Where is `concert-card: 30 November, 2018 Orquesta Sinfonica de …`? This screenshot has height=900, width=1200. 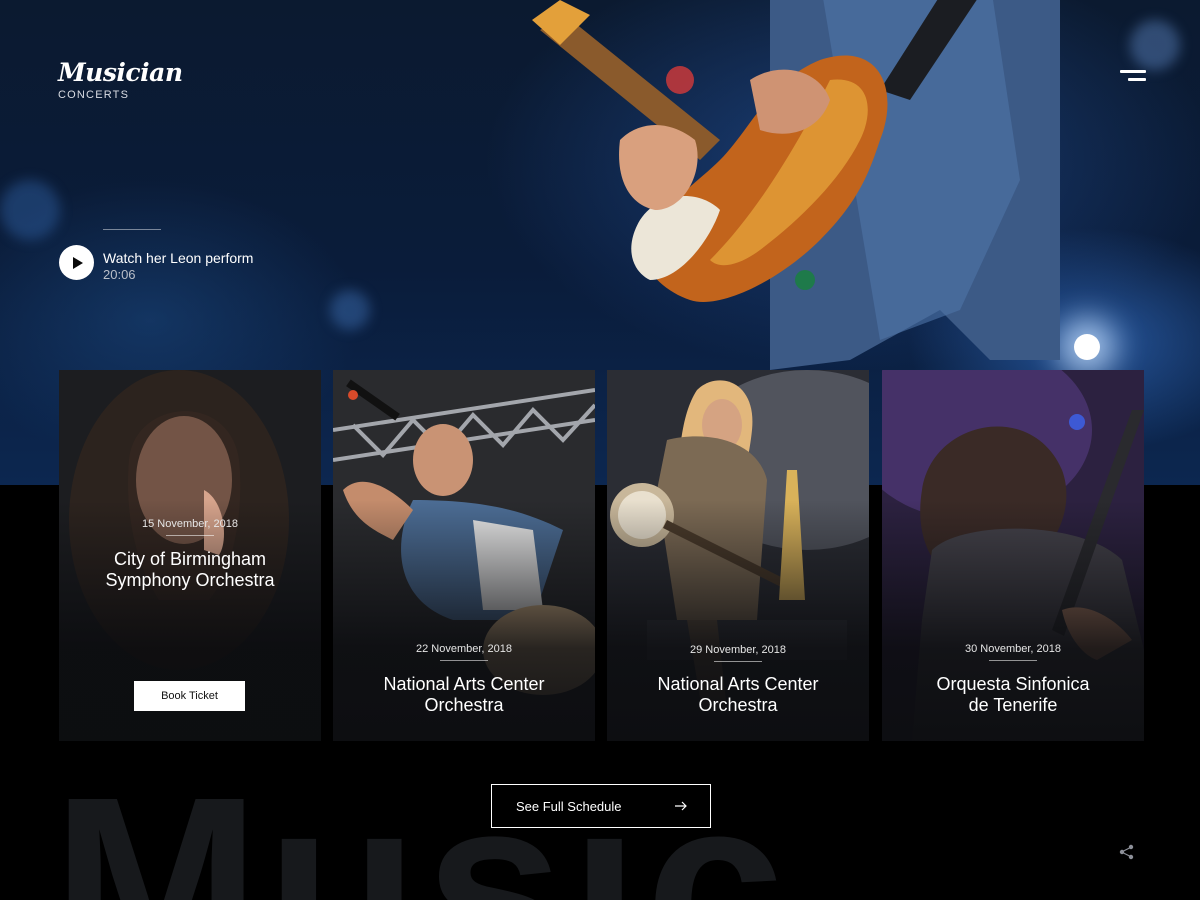 concert-card: 30 November, 2018 Orquesta Sinfonica de … is located at coordinates (1013, 555).